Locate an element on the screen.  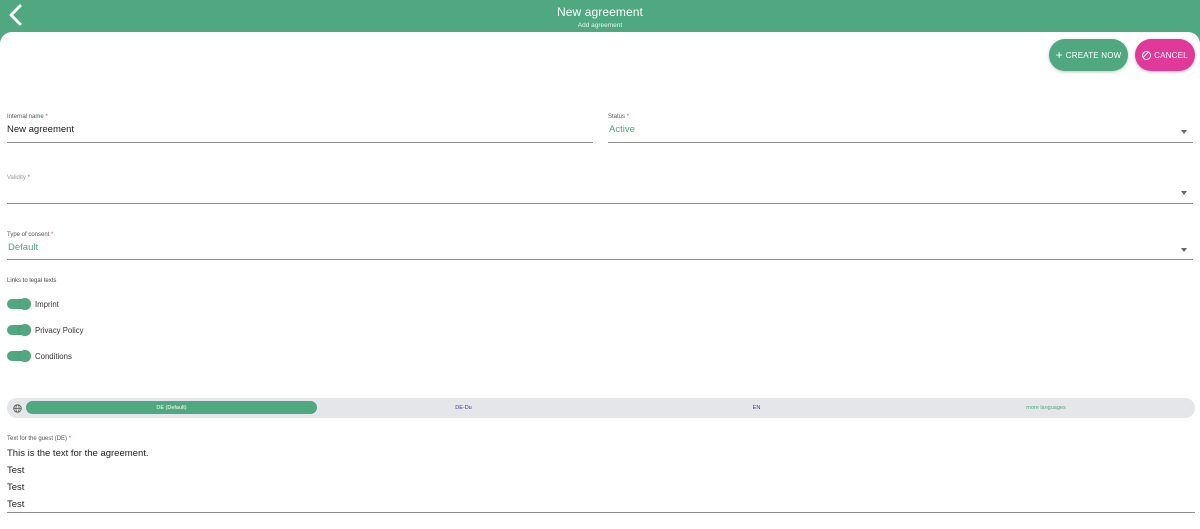
app-header: New agreement Add agreement is located at coordinates (600, 17).